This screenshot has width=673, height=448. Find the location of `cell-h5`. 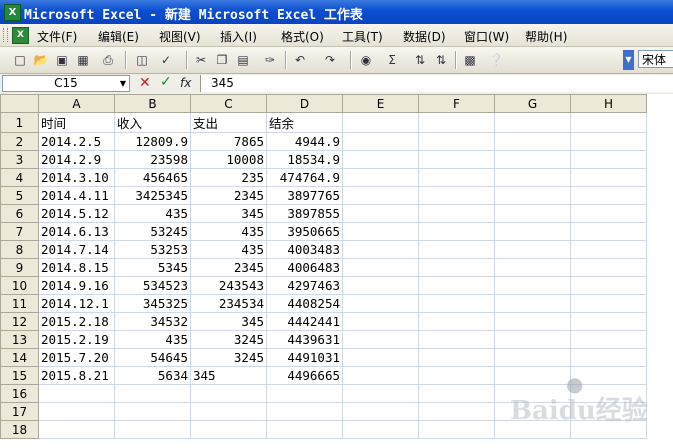

cell-h5 is located at coordinates (608, 195).